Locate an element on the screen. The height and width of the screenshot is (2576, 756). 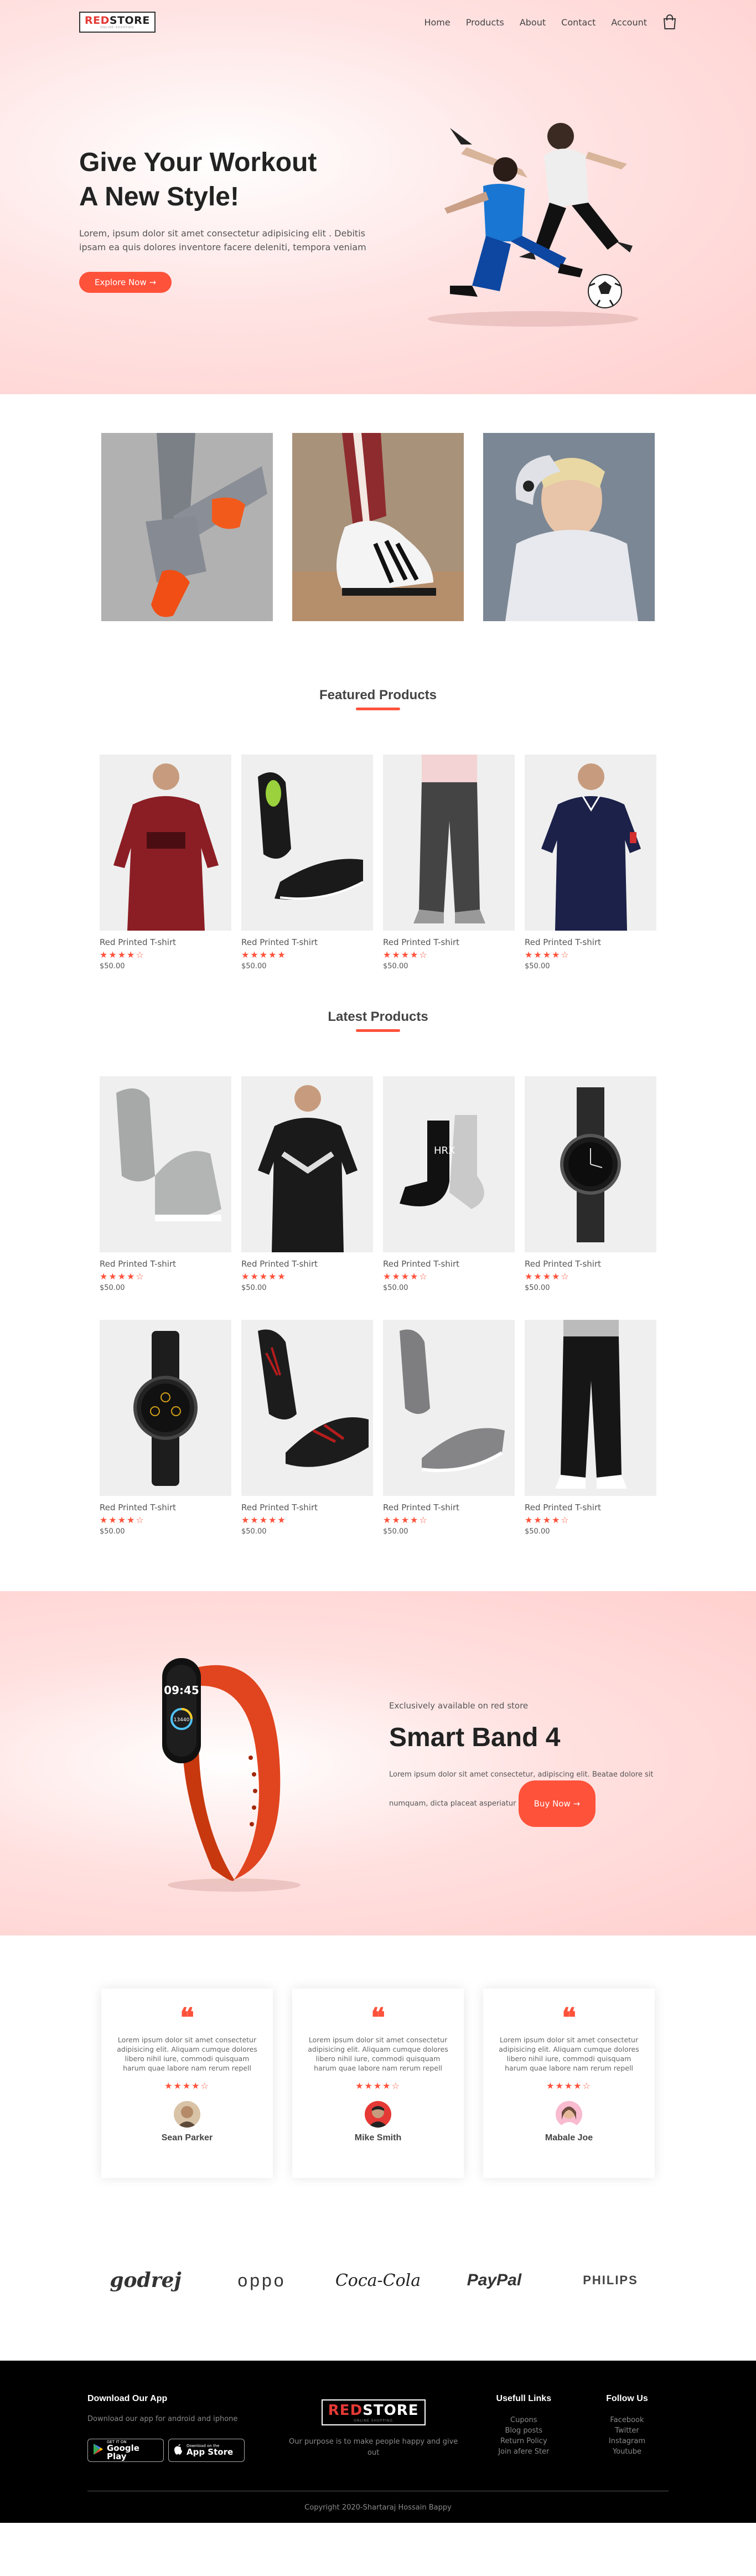
main-nav: Home Products About Contact Account is located at coordinates (550, 22).